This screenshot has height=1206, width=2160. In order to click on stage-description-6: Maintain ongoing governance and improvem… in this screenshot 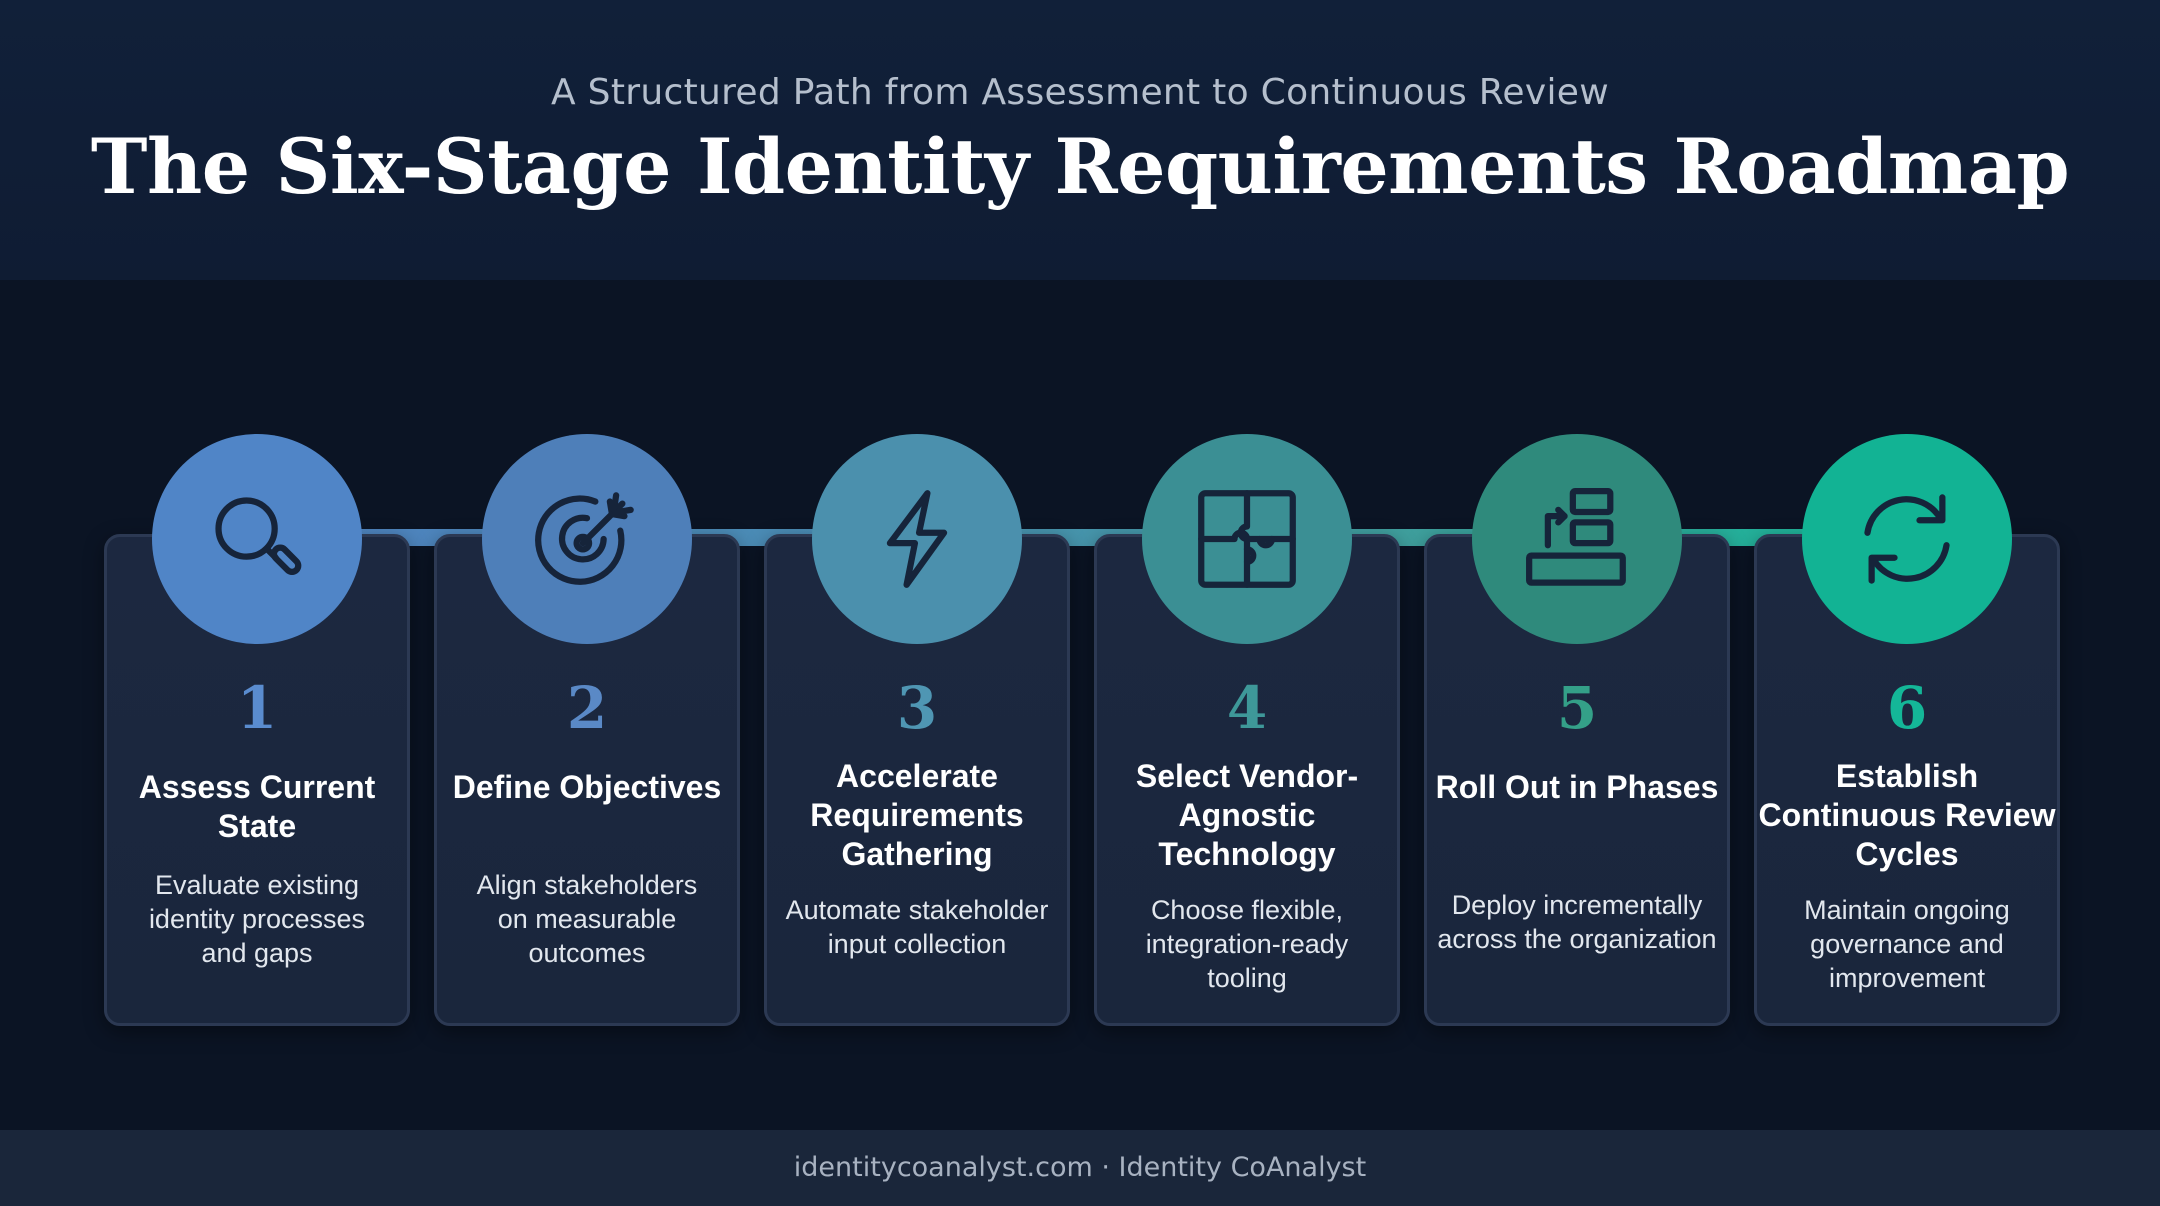, I will do `click(1907, 944)`.